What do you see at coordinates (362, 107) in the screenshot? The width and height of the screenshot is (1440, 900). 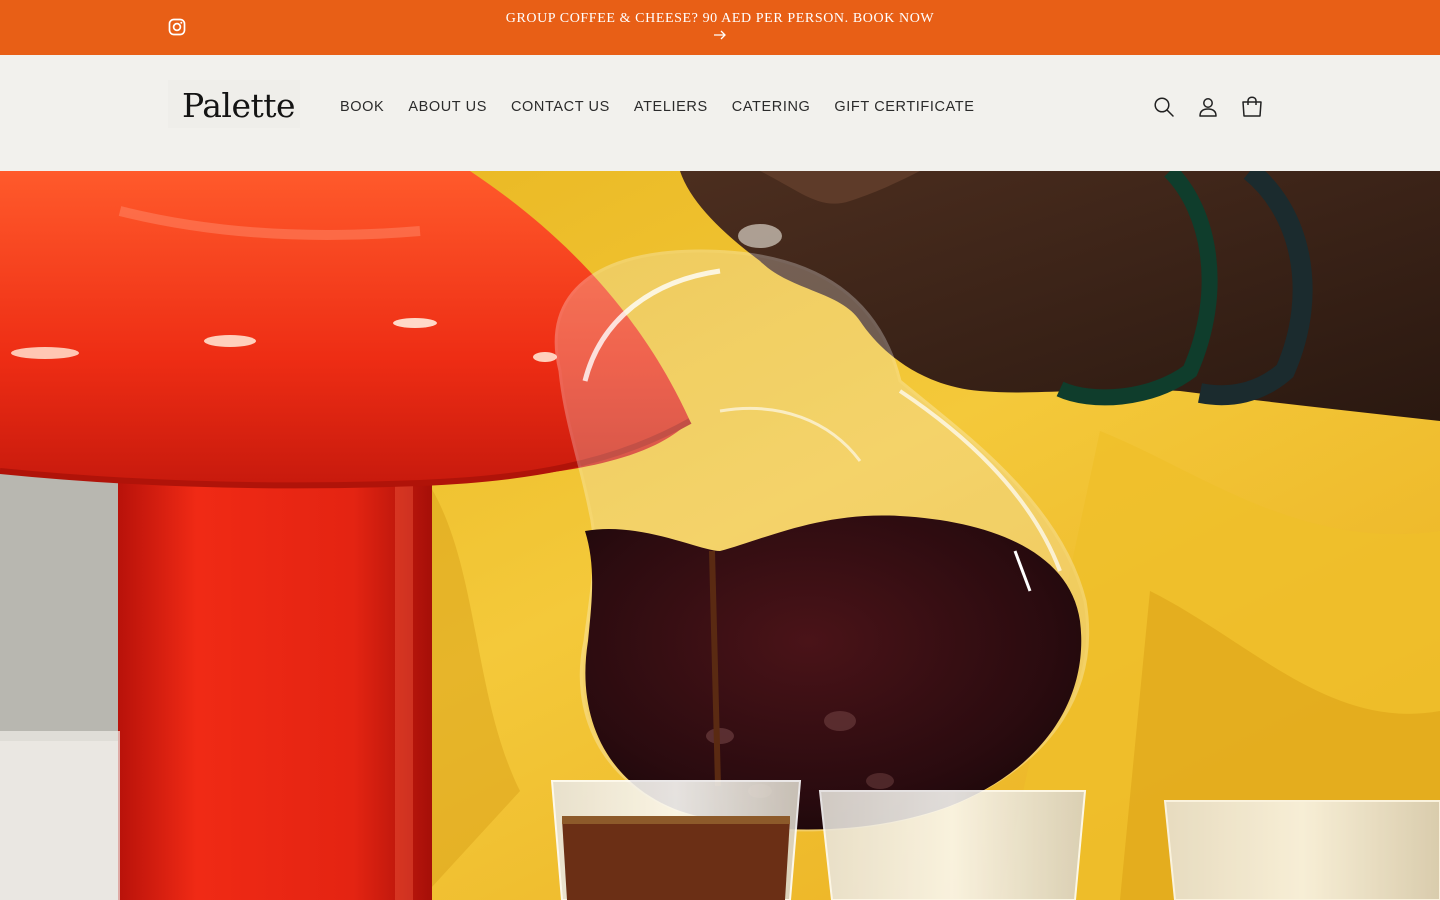 I see `nav-book: BOOK` at bounding box center [362, 107].